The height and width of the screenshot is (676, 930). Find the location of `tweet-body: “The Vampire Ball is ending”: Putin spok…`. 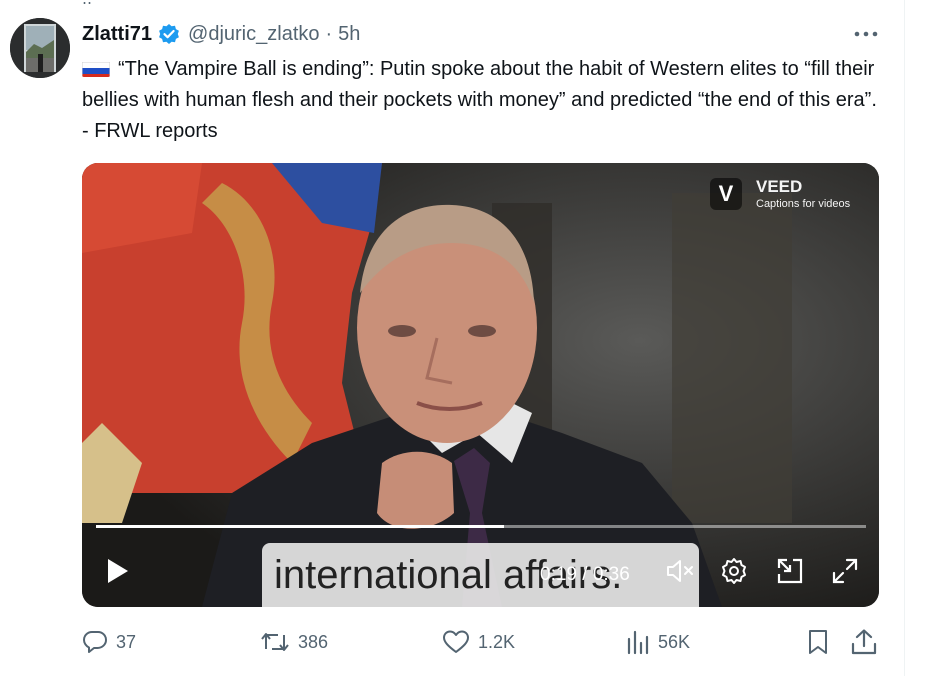

tweet-body: “The Vampire Ball is ending”: Putin spok… is located at coordinates (479, 100).